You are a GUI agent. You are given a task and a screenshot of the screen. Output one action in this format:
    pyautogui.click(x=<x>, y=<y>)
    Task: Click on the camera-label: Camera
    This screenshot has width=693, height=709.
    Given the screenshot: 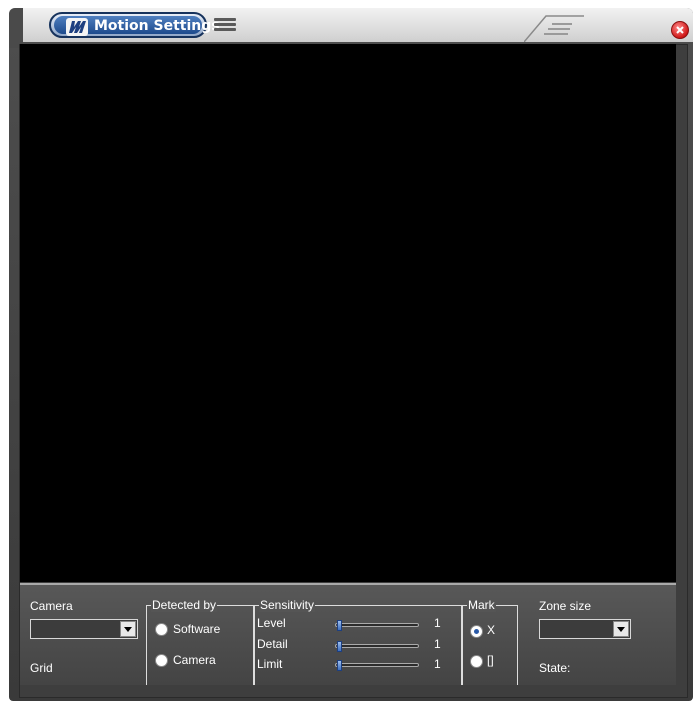 What is the action you would take?
    pyautogui.click(x=51, y=606)
    